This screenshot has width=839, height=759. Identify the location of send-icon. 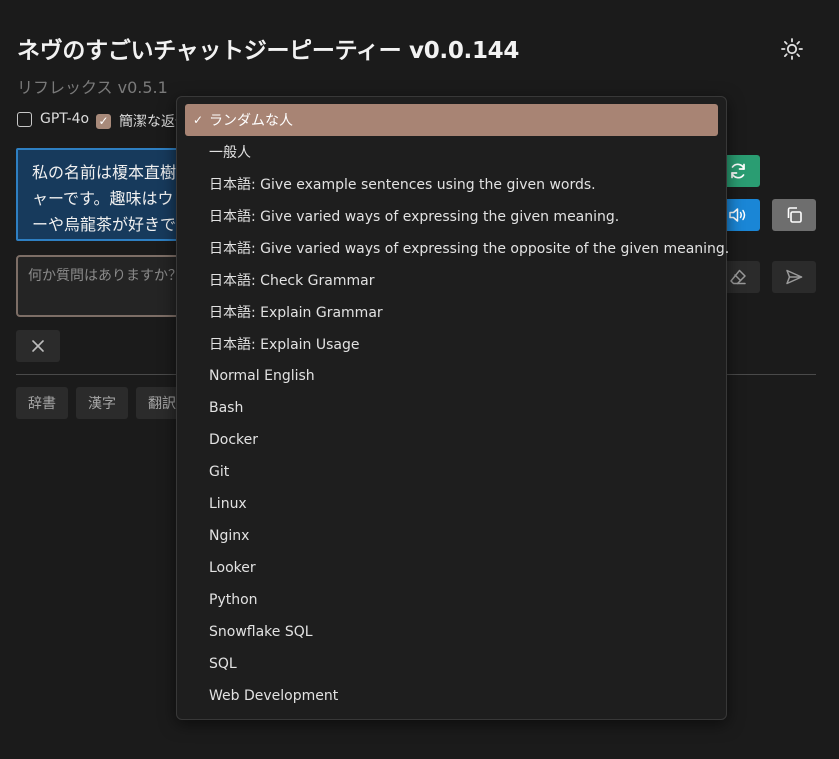
(794, 277).